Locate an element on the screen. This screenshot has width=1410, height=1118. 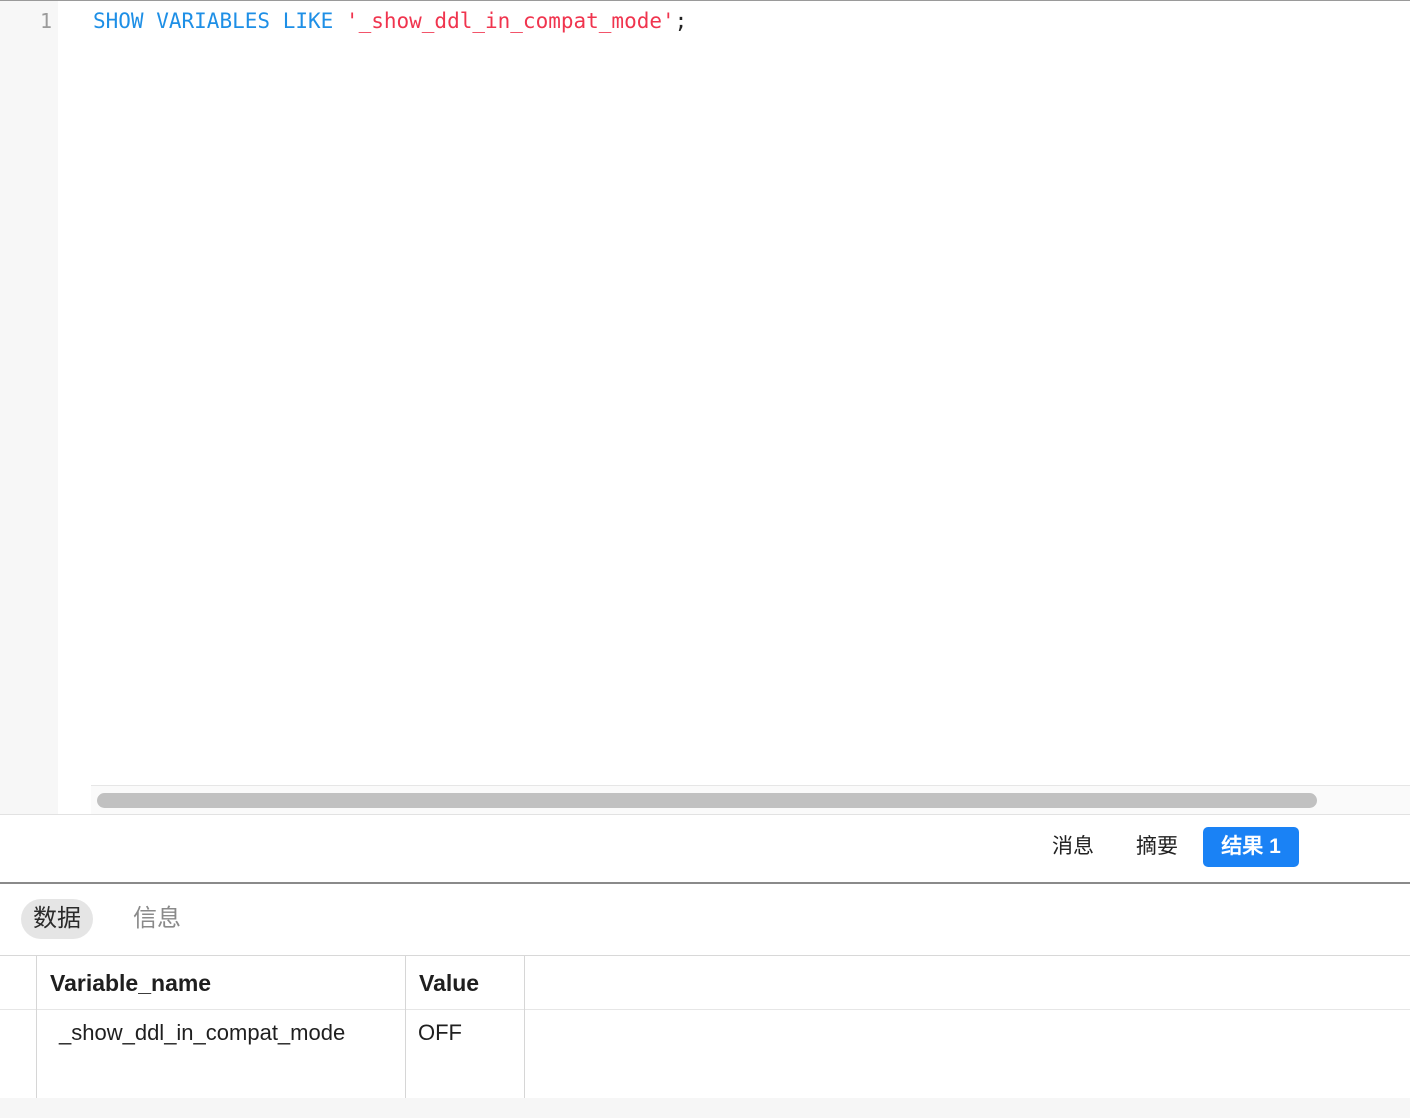
column-header-variable-name: Variable_name is located at coordinates (130, 983).